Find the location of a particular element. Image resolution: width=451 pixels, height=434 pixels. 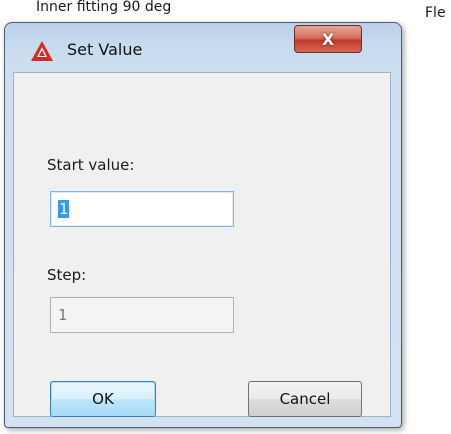

title-bar: Set Value X is located at coordinates (203, 44).